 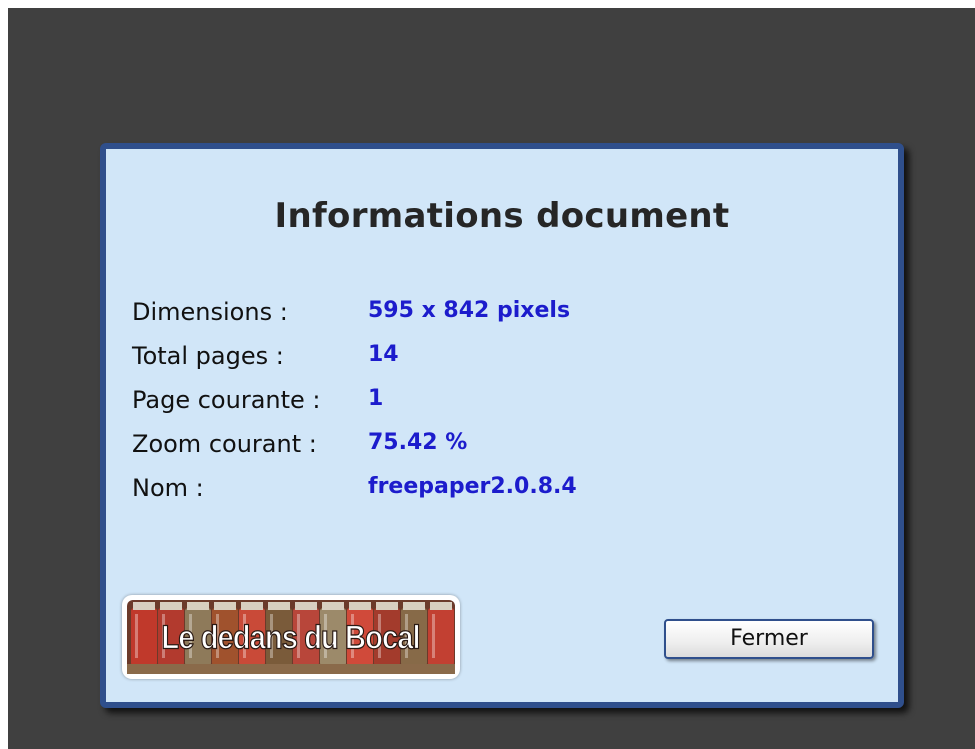 I want to click on total-pages-label: Total pages :, so click(x=208, y=356).